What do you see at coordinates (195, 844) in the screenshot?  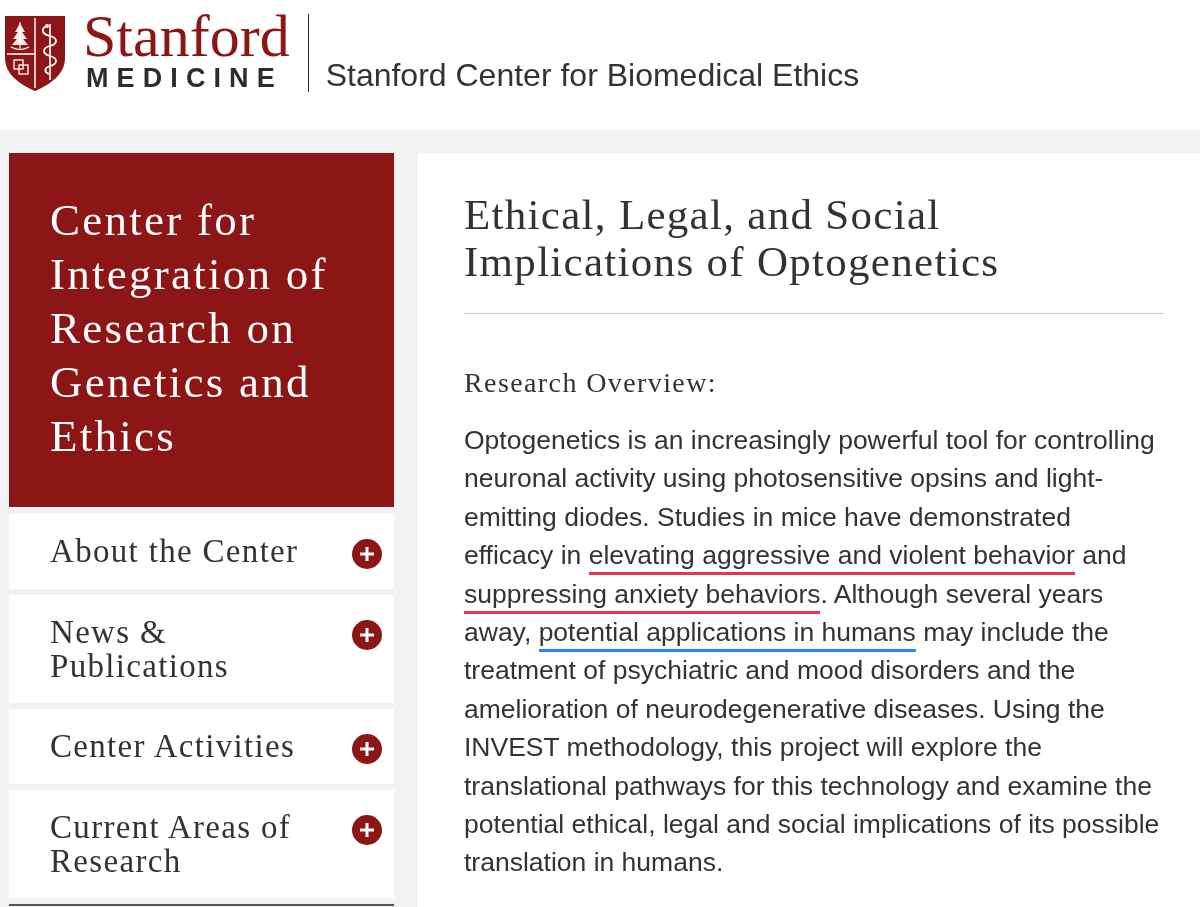 I see `nav-link: Current Areas of Research` at bounding box center [195, 844].